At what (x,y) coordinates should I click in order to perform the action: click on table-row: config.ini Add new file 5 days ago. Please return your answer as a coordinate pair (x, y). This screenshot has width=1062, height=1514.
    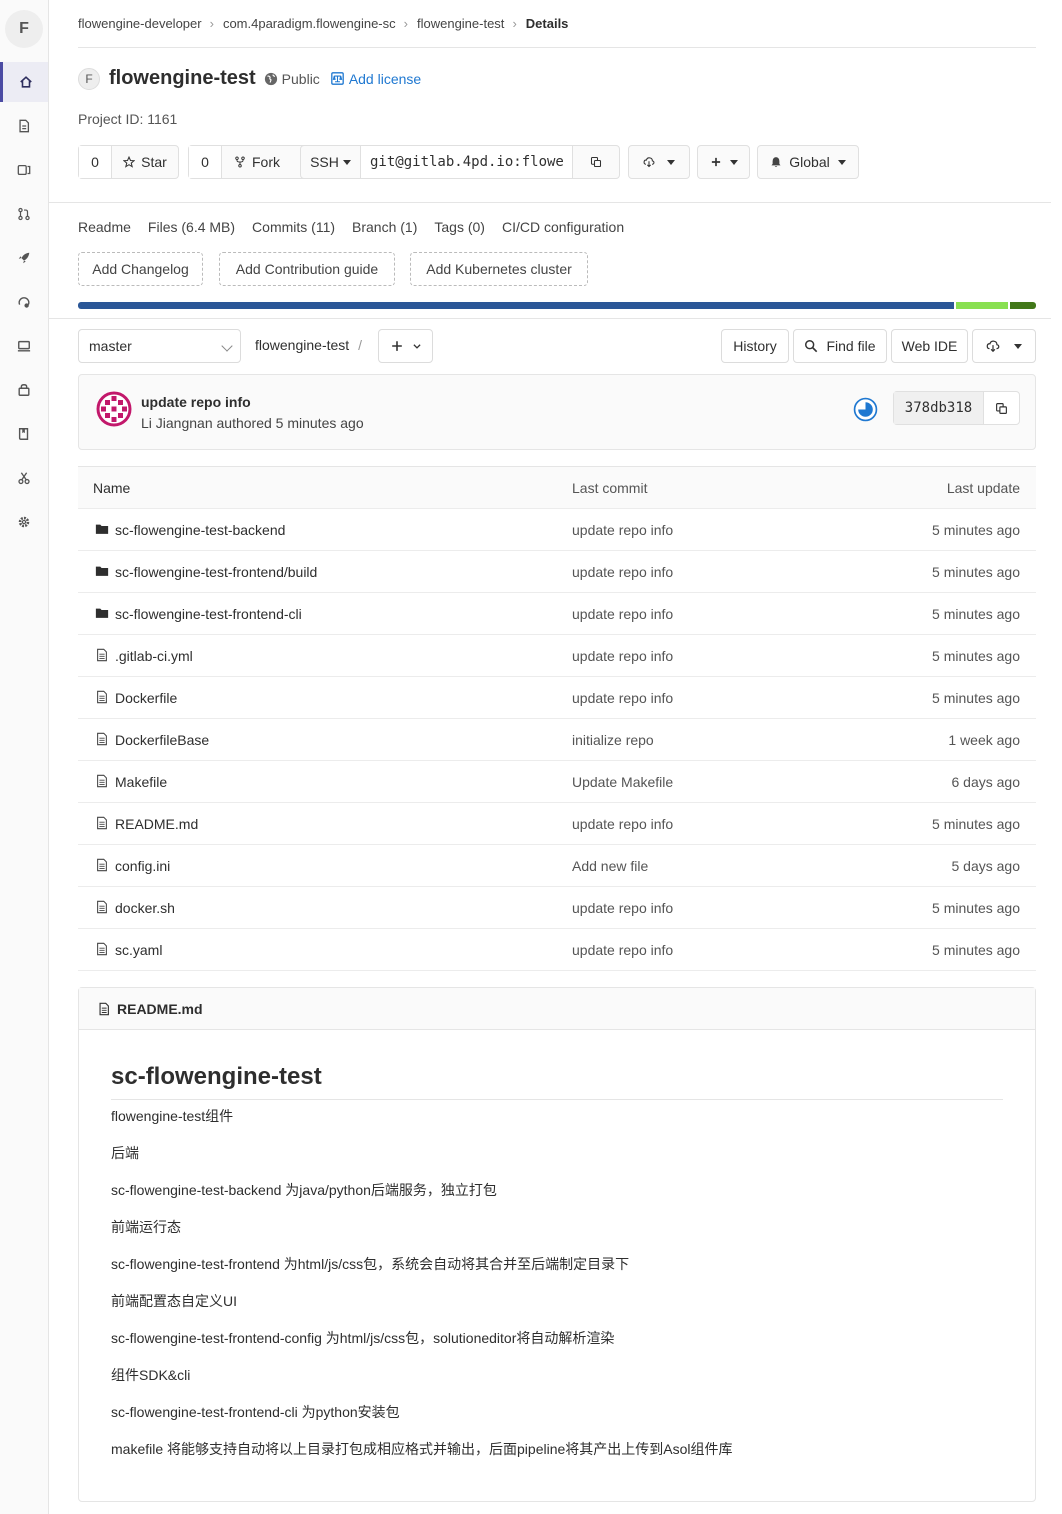
    Looking at the image, I should click on (557, 866).